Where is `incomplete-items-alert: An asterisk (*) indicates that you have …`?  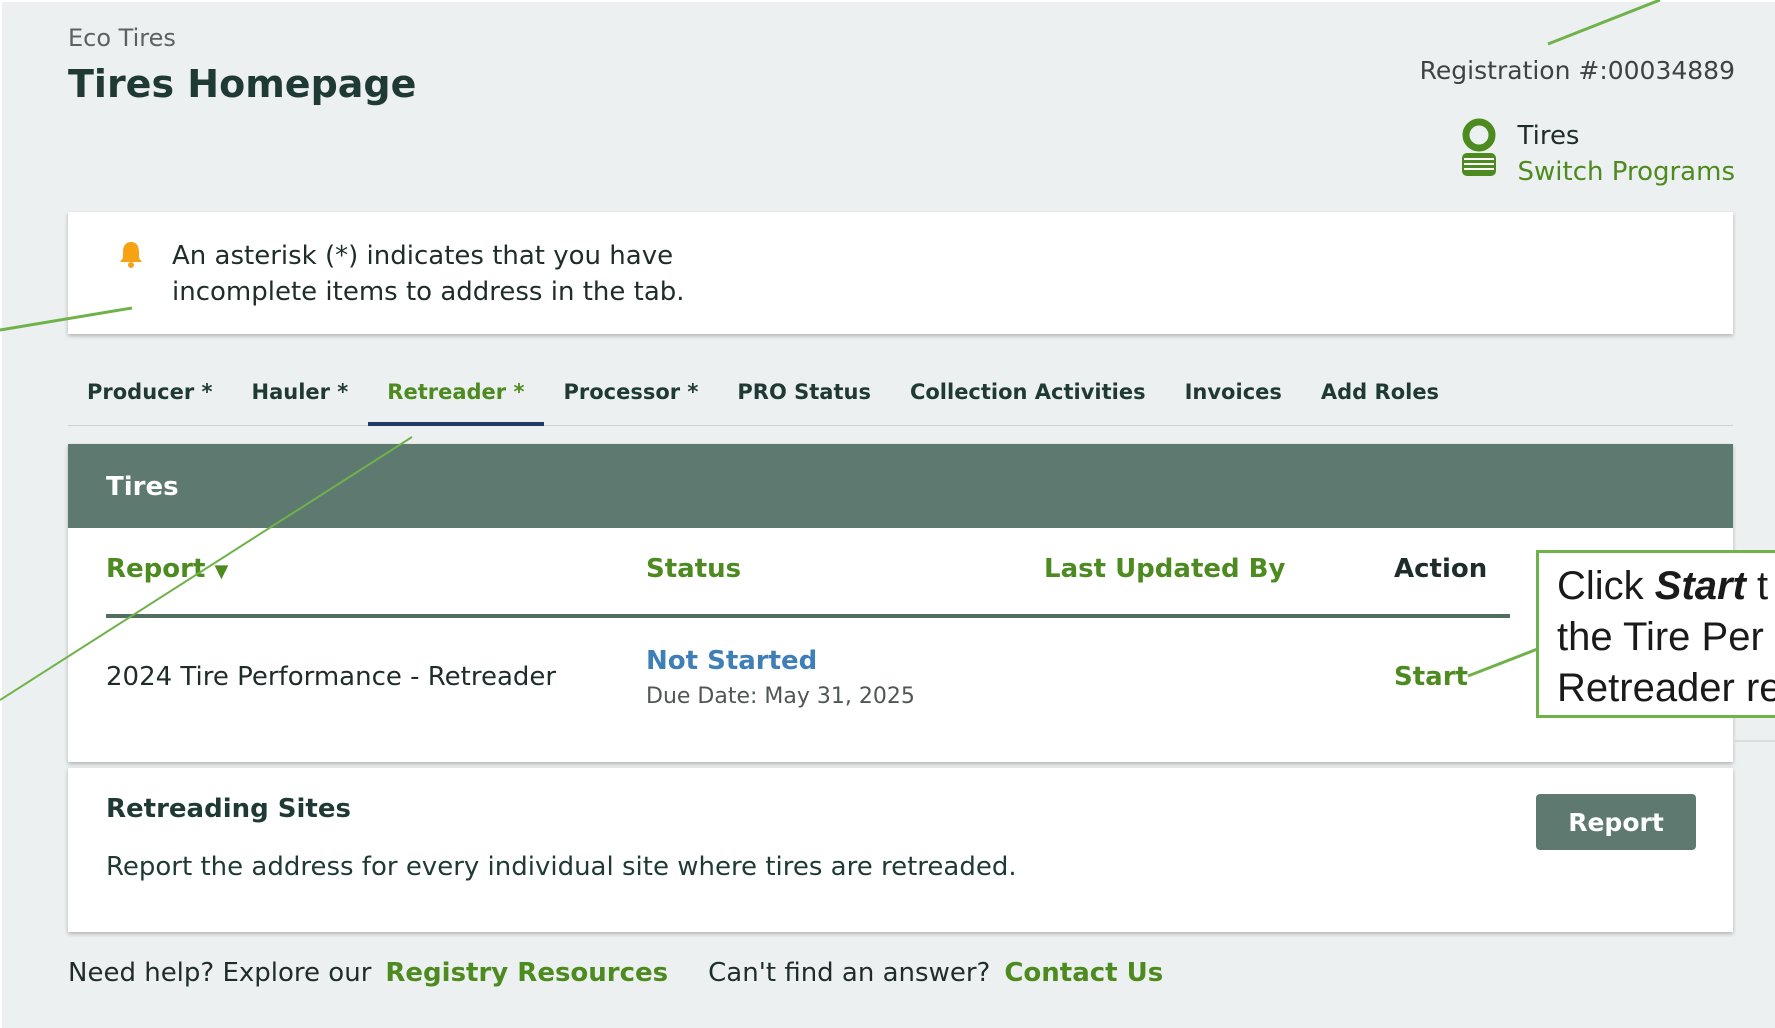 incomplete-items-alert: An asterisk (*) indicates that you have … is located at coordinates (900, 273).